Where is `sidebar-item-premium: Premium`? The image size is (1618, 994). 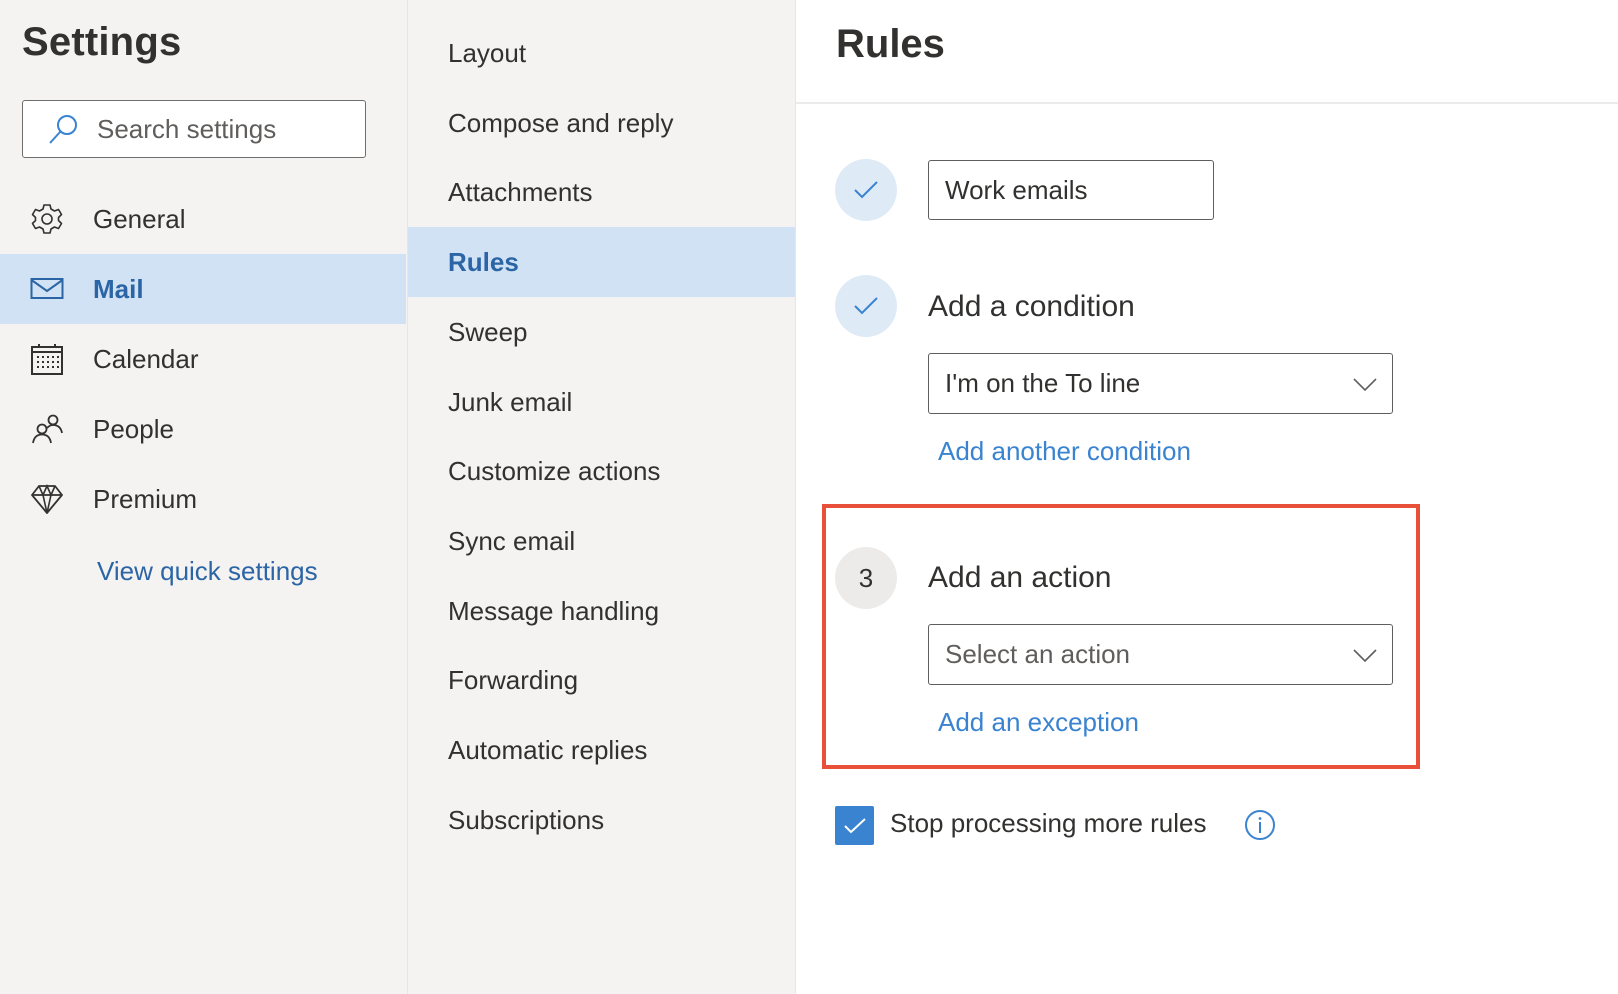
sidebar-item-premium: Premium is located at coordinates (203, 499).